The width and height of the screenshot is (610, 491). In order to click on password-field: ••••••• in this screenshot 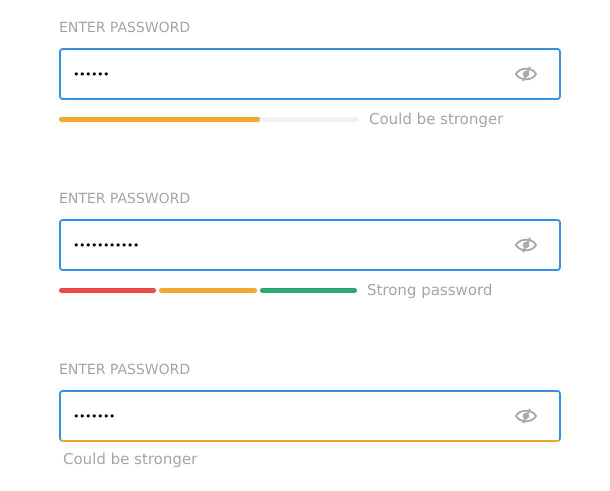, I will do `click(310, 416)`.